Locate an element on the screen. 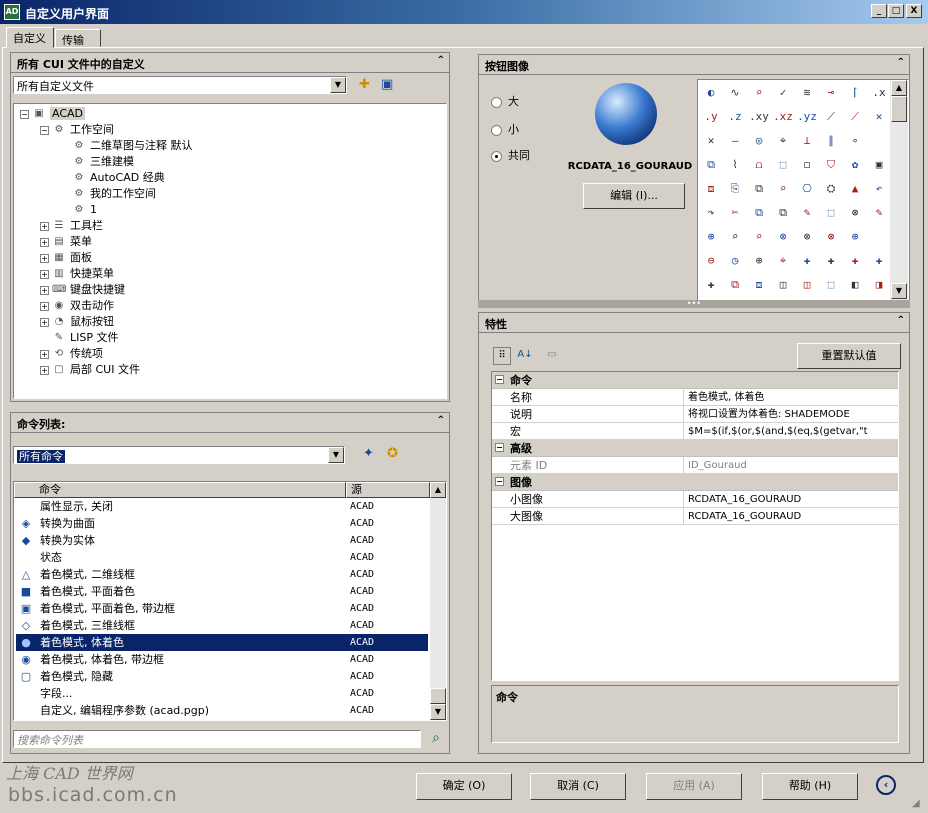  chevron-down-icon: ▼ is located at coordinates (338, 85).